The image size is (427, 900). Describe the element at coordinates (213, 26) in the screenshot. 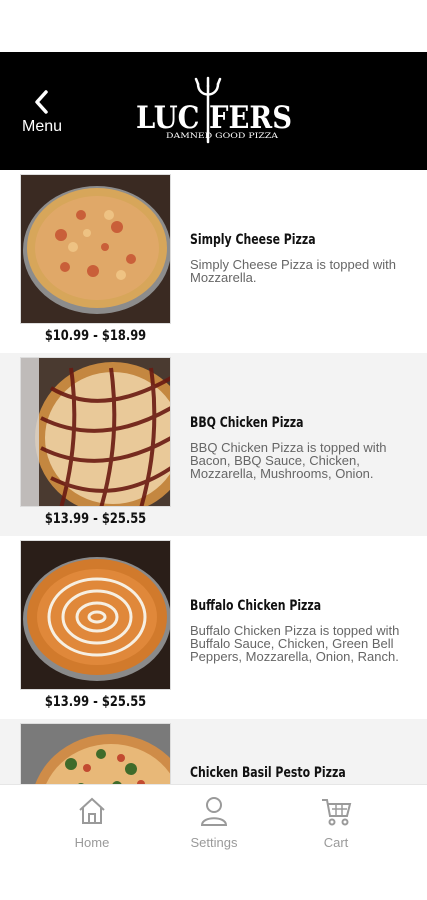

I see `status-bar` at that location.